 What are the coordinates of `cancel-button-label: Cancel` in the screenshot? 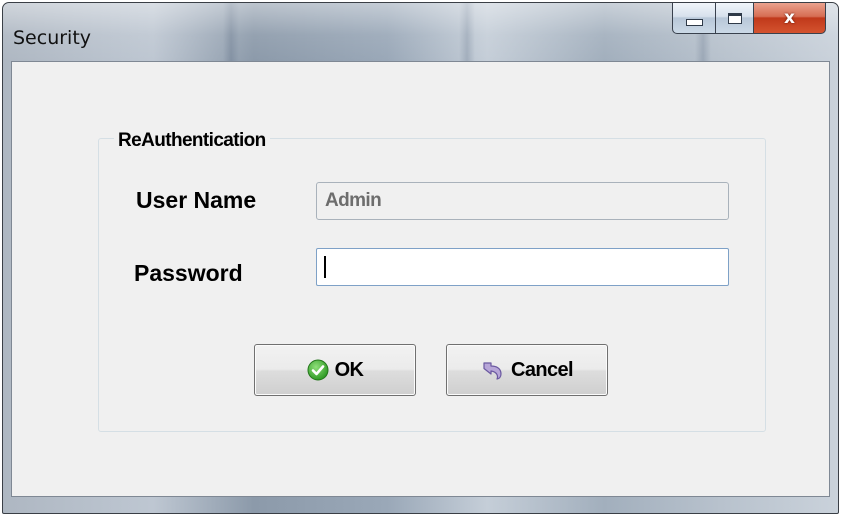 It's located at (542, 369).